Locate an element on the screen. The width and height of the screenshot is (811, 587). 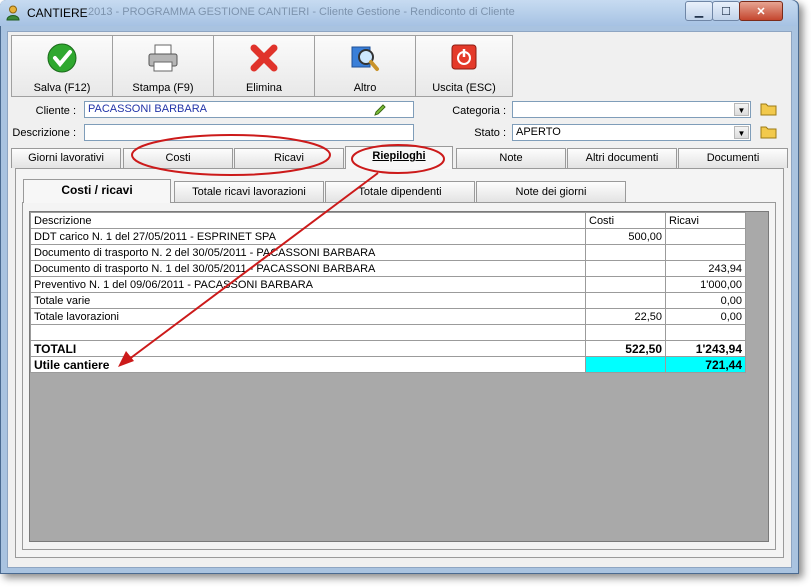
annotation-ellipse-costi-ricavi is located at coordinates (231, 155).